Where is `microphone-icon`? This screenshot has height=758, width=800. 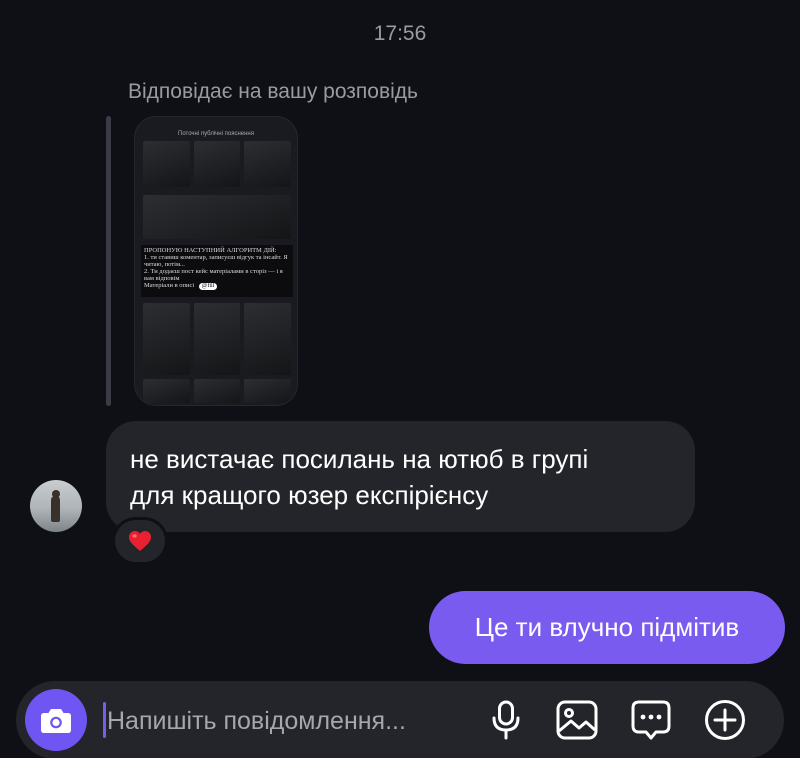
microphone-icon is located at coordinates (506, 720).